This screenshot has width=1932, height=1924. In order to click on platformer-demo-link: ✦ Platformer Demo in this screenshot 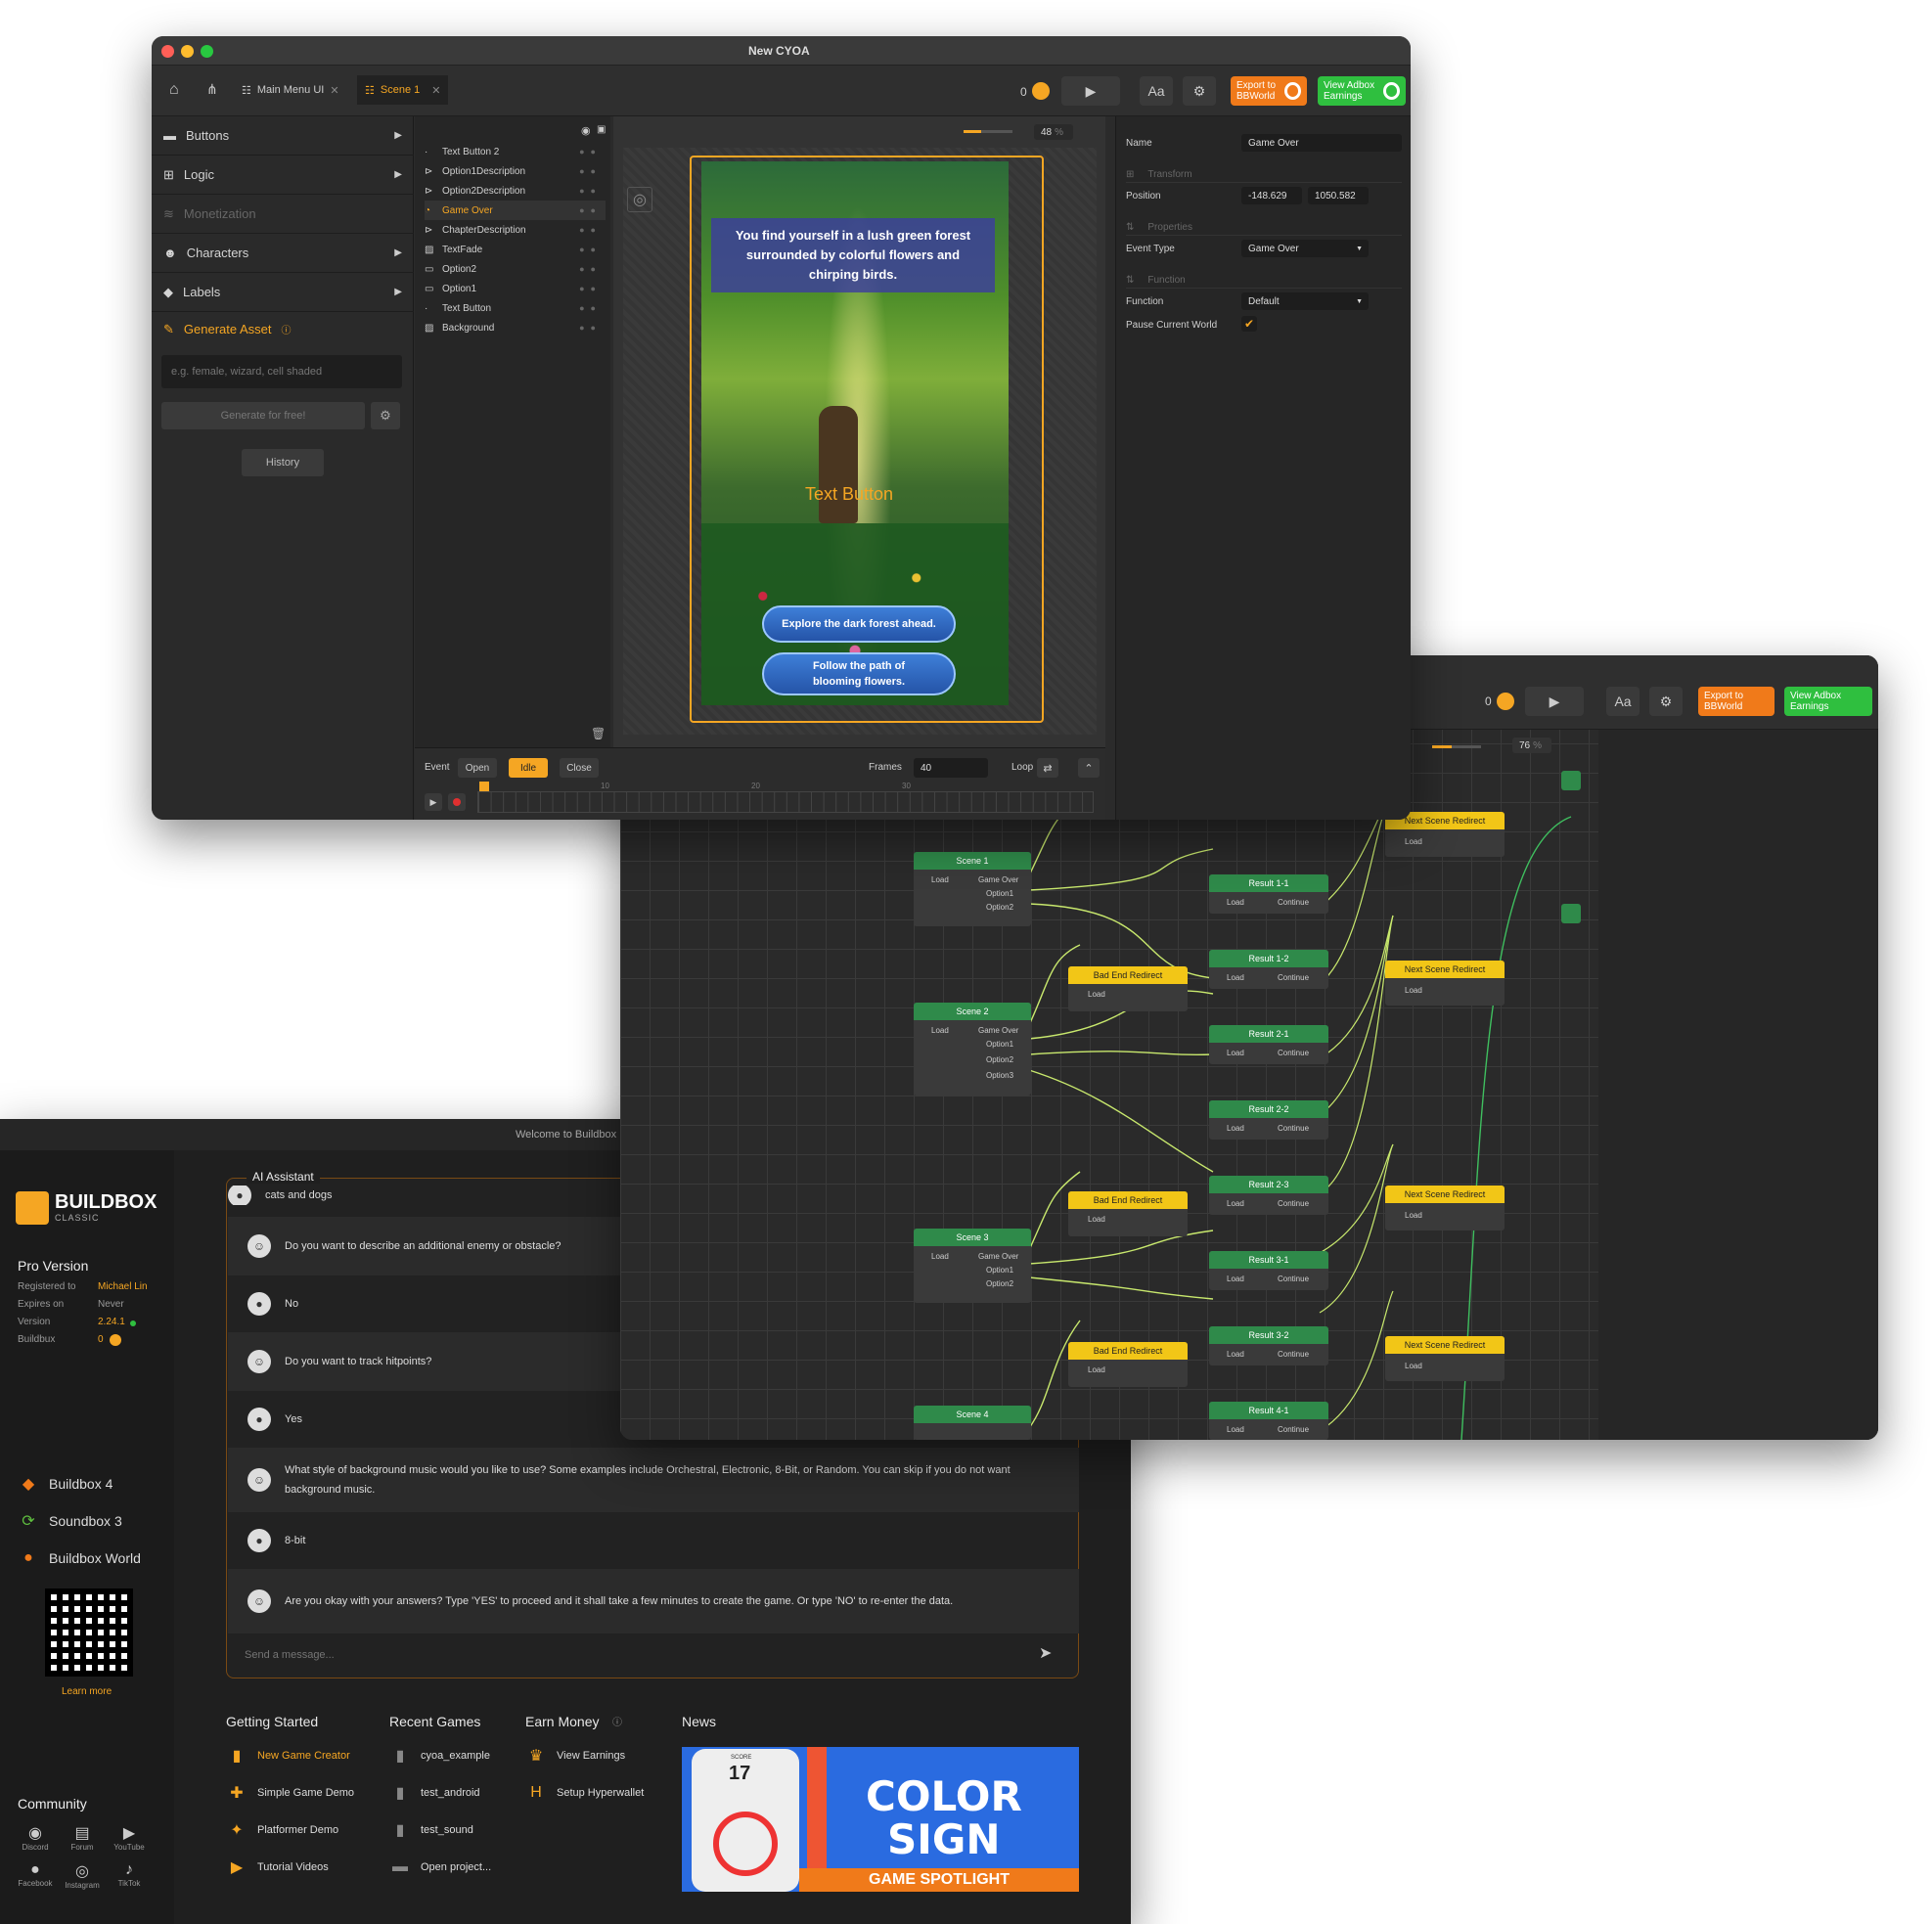, I will do `click(282, 1830)`.